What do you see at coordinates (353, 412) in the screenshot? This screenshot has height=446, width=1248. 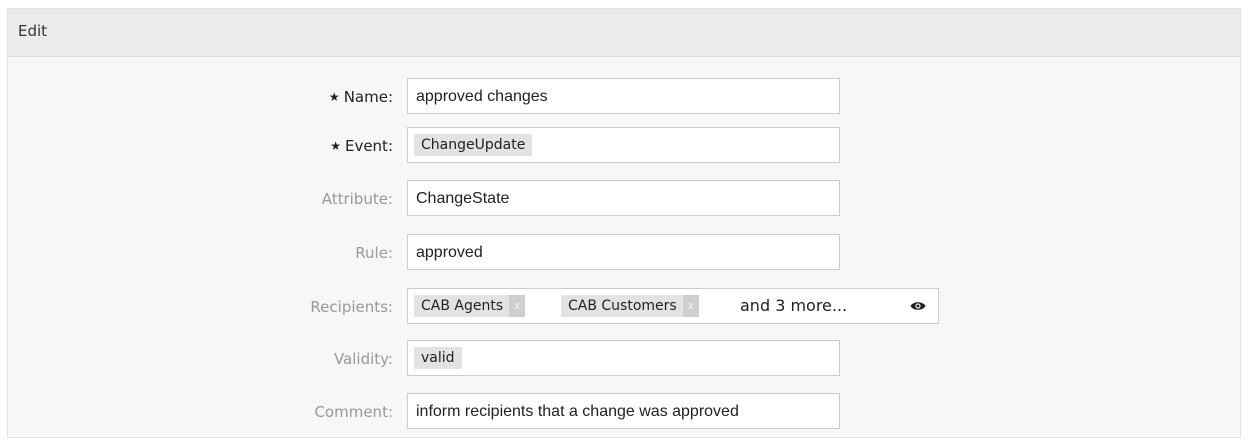 I see `comment-label: Comment:` at bounding box center [353, 412].